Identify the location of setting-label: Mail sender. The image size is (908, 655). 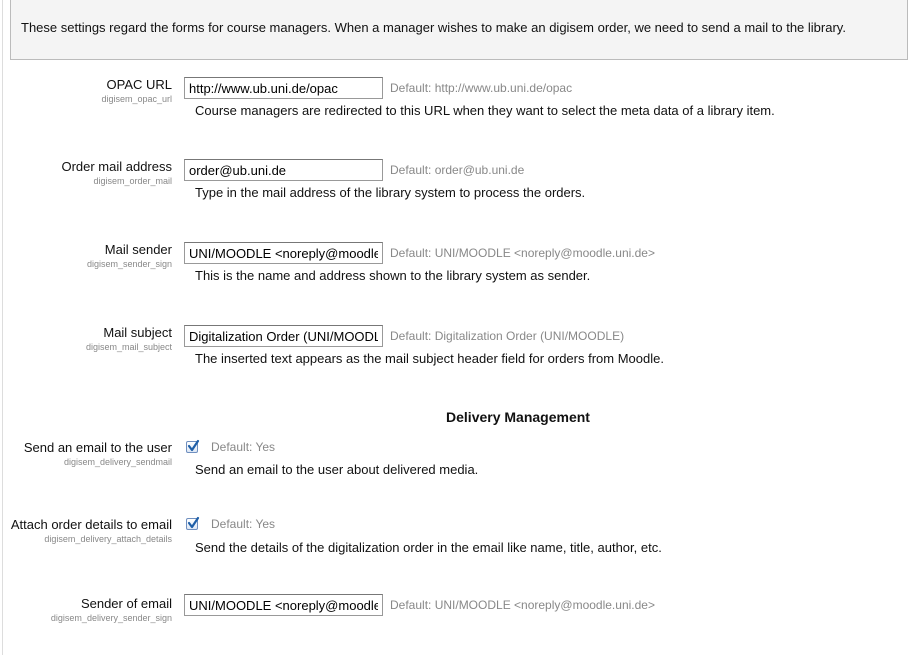
(138, 249).